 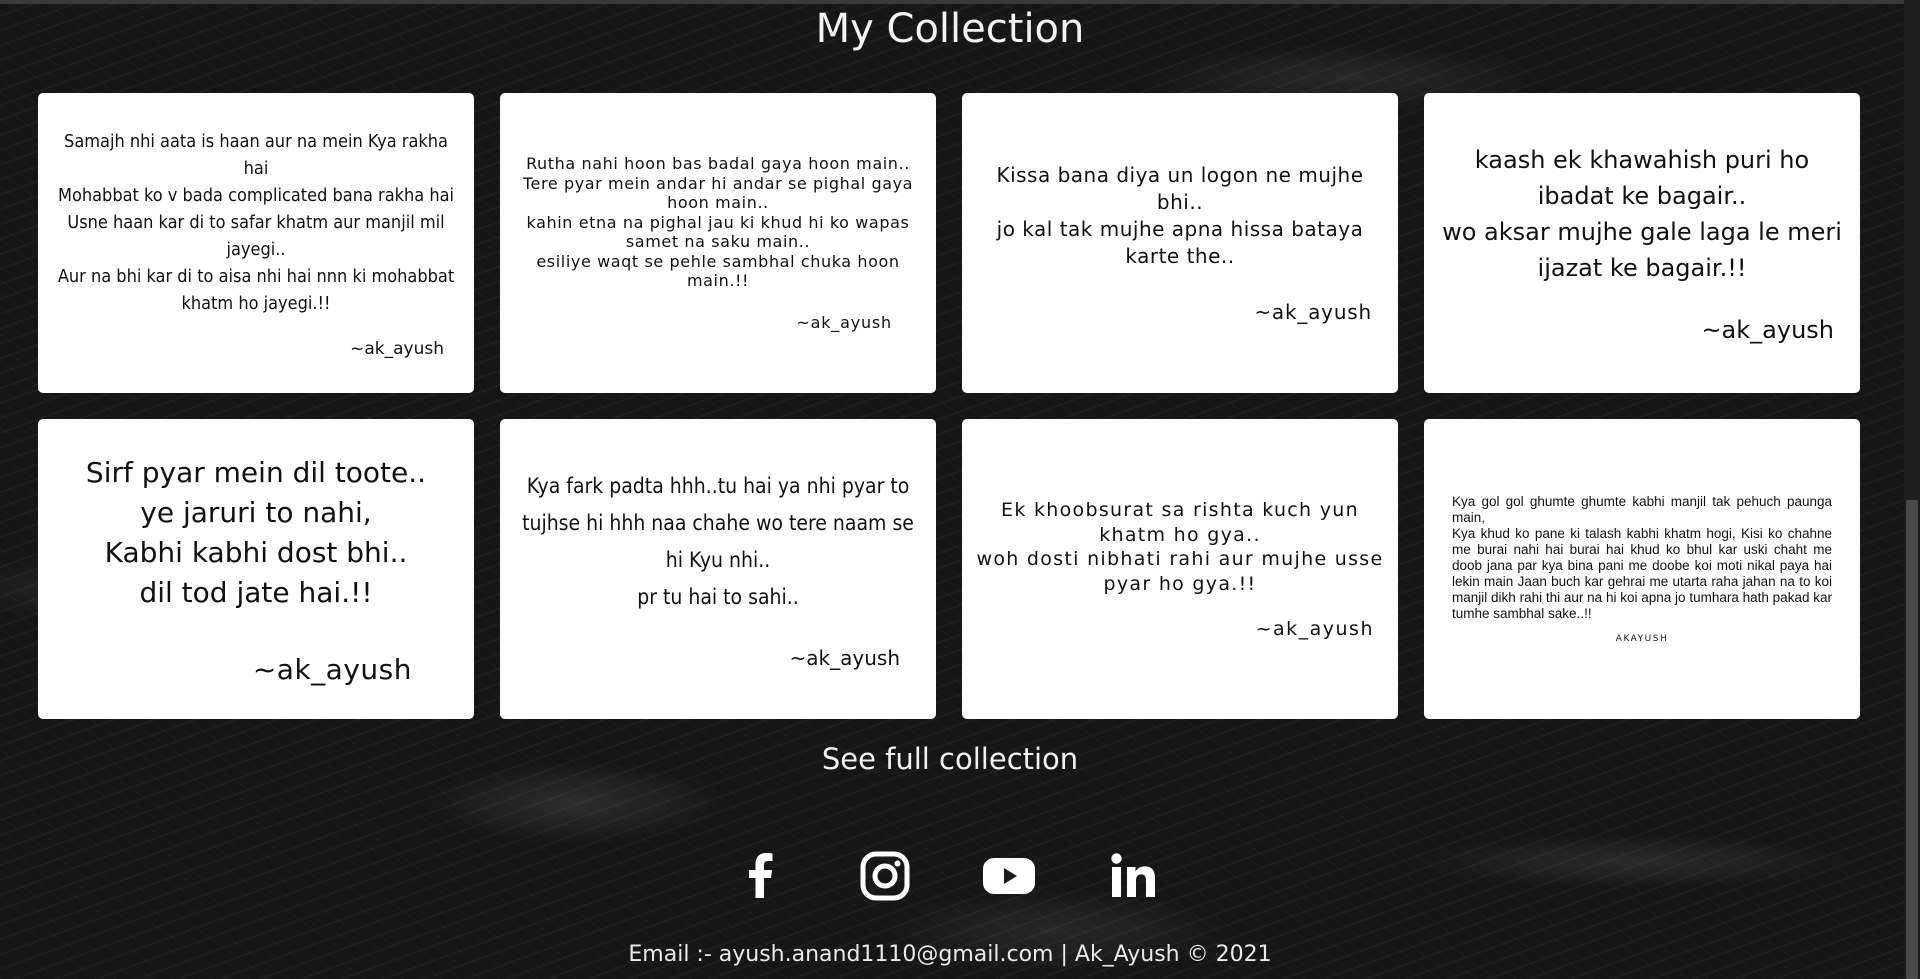 I want to click on youtube-icon, so click(x=1009, y=876).